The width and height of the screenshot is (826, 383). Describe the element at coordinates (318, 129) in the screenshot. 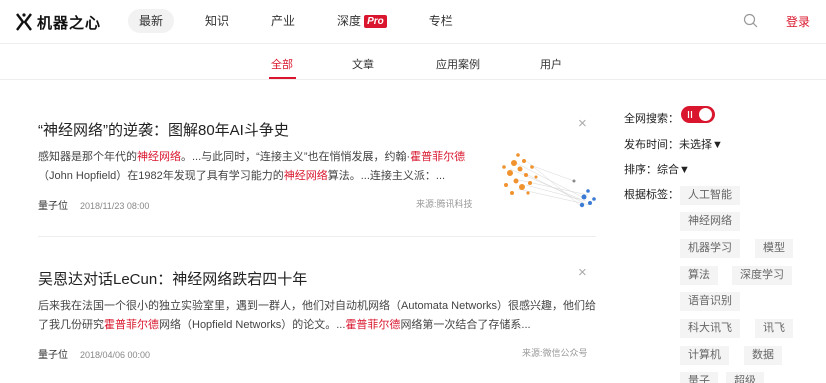

I see `article-title: “神经网络”的逆袭：图解80年AI斗争史` at that location.